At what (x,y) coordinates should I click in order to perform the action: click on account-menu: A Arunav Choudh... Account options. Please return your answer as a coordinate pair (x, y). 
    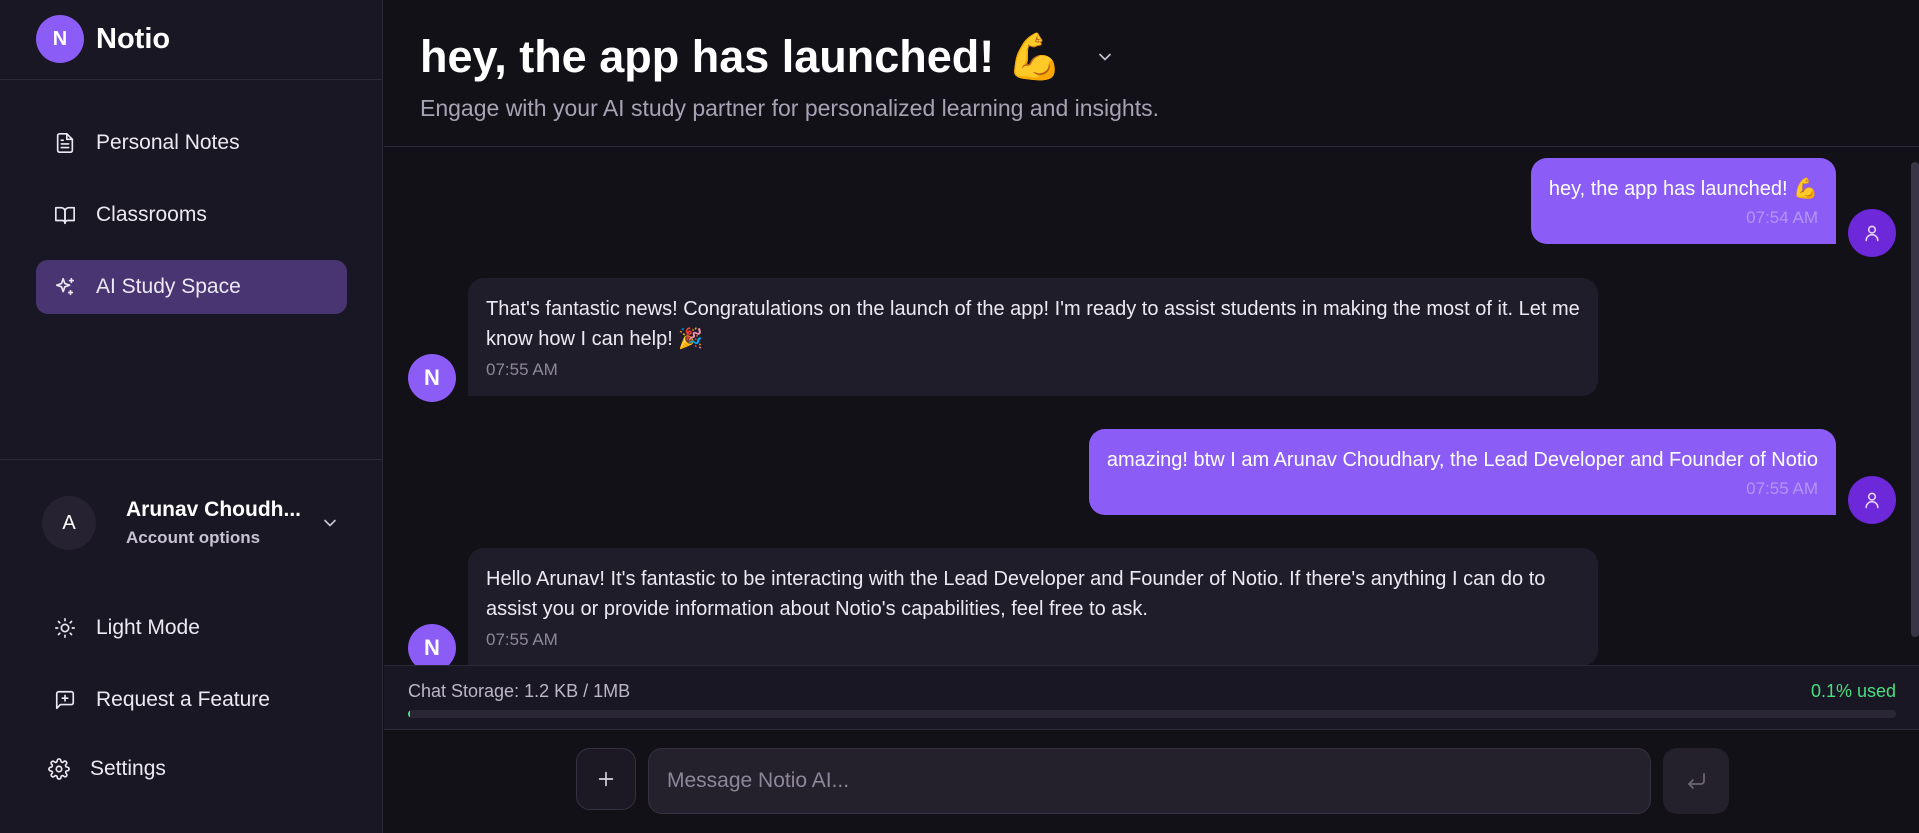
    Looking at the image, I should click on (195, 523).